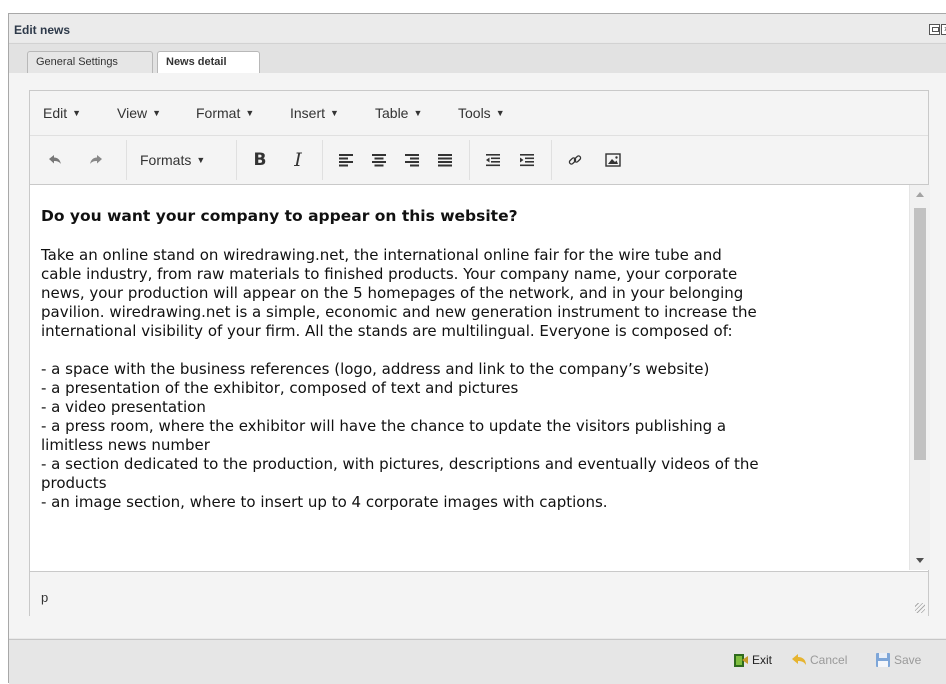 This screenshot has height=684, width=946. What do you see at coordinates (493, 160) in the screenshot?
I see `outdent-icon` at bounding box center [493, 160].